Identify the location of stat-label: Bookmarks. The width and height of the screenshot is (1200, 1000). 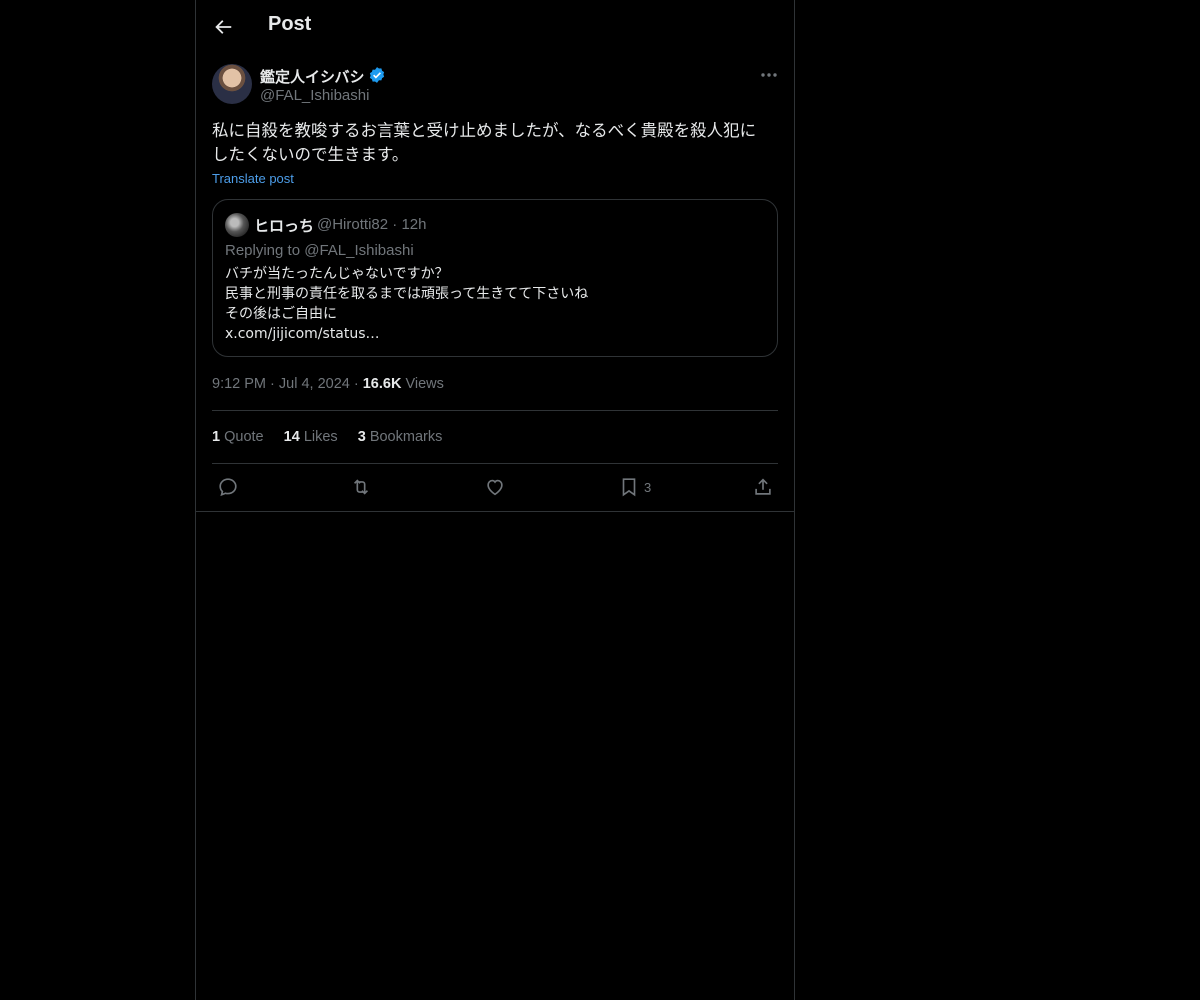
(406, 437).